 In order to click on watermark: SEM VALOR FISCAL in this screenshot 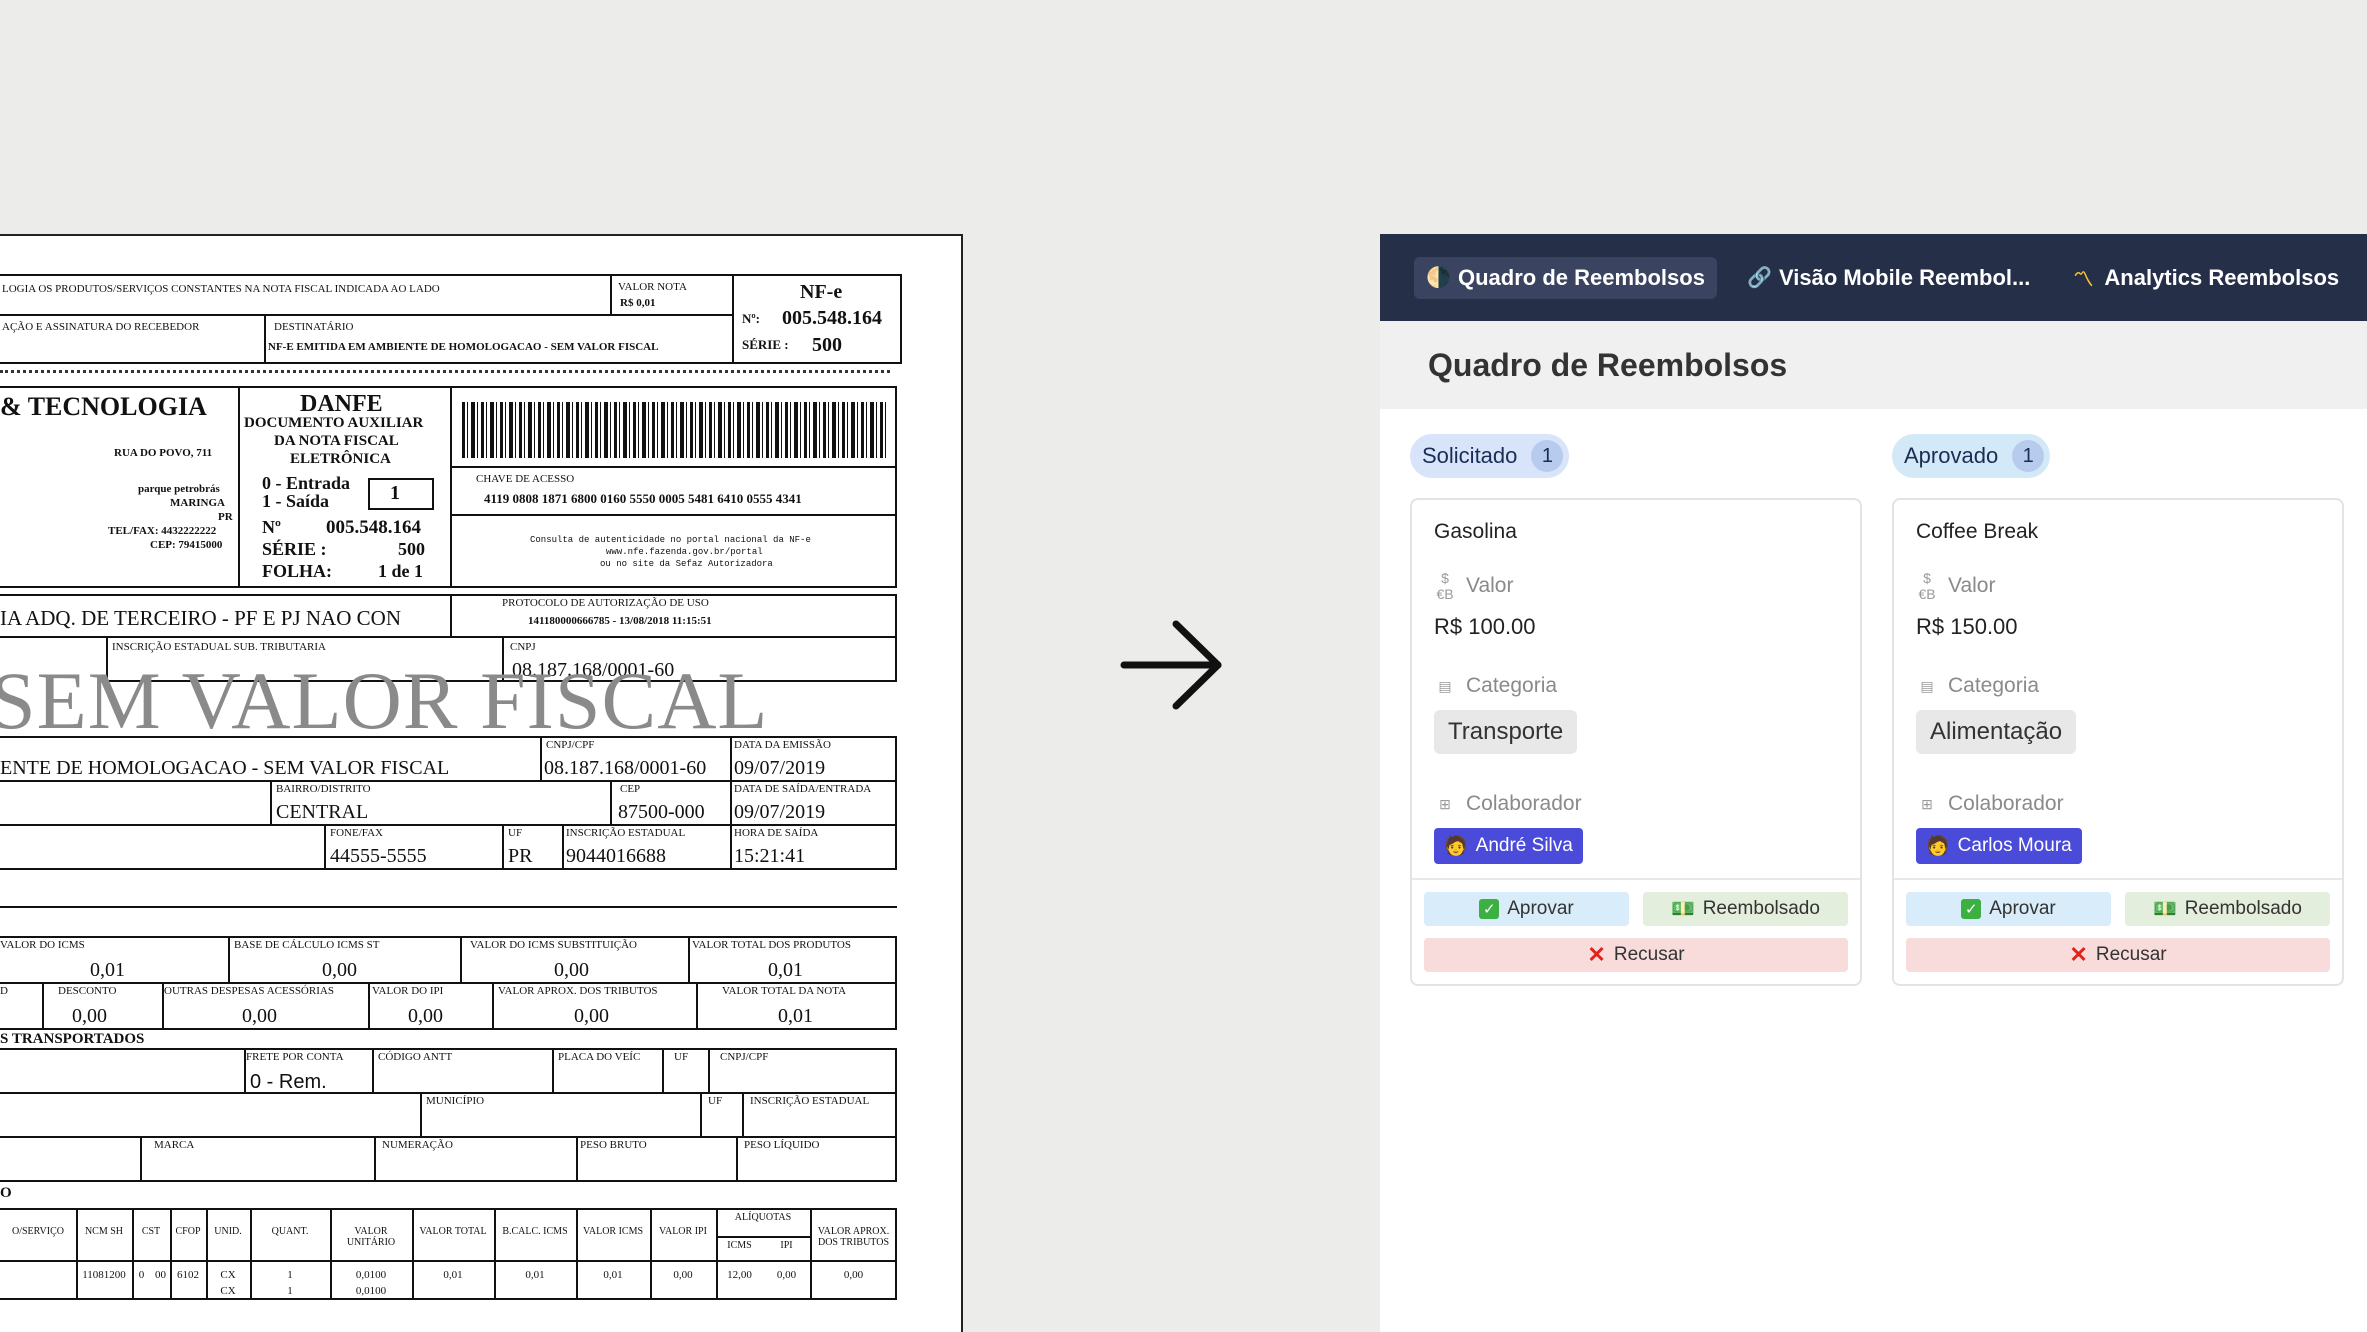, I will do `click(384, 700)`.